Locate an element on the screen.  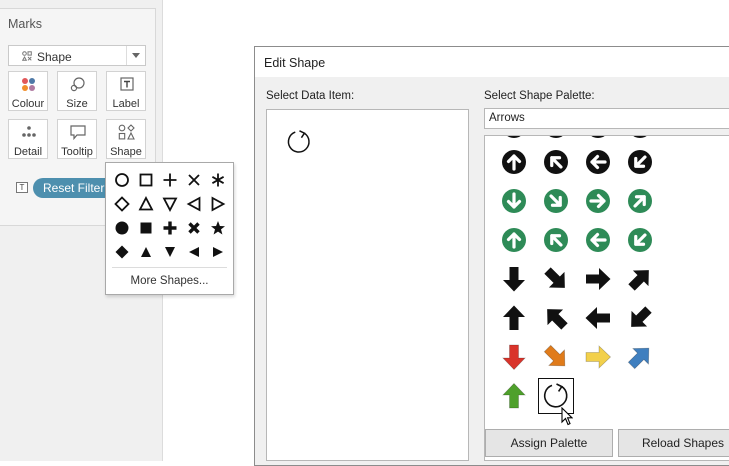
size-label: Size is located at coordinates (77, 104).